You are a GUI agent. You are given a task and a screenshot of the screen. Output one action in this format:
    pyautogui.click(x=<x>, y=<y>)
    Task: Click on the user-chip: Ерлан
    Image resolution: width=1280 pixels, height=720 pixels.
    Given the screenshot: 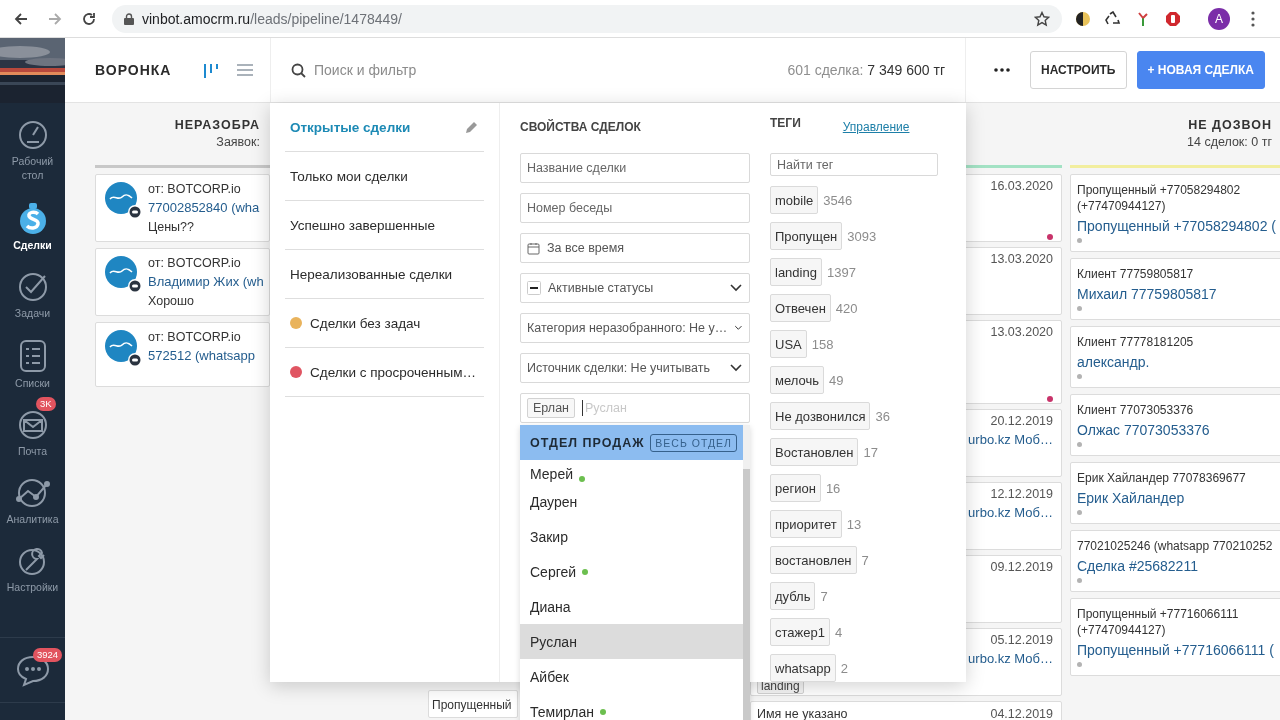 What is the action you would take?
    pyautogui.click(x=551, y=408)
    